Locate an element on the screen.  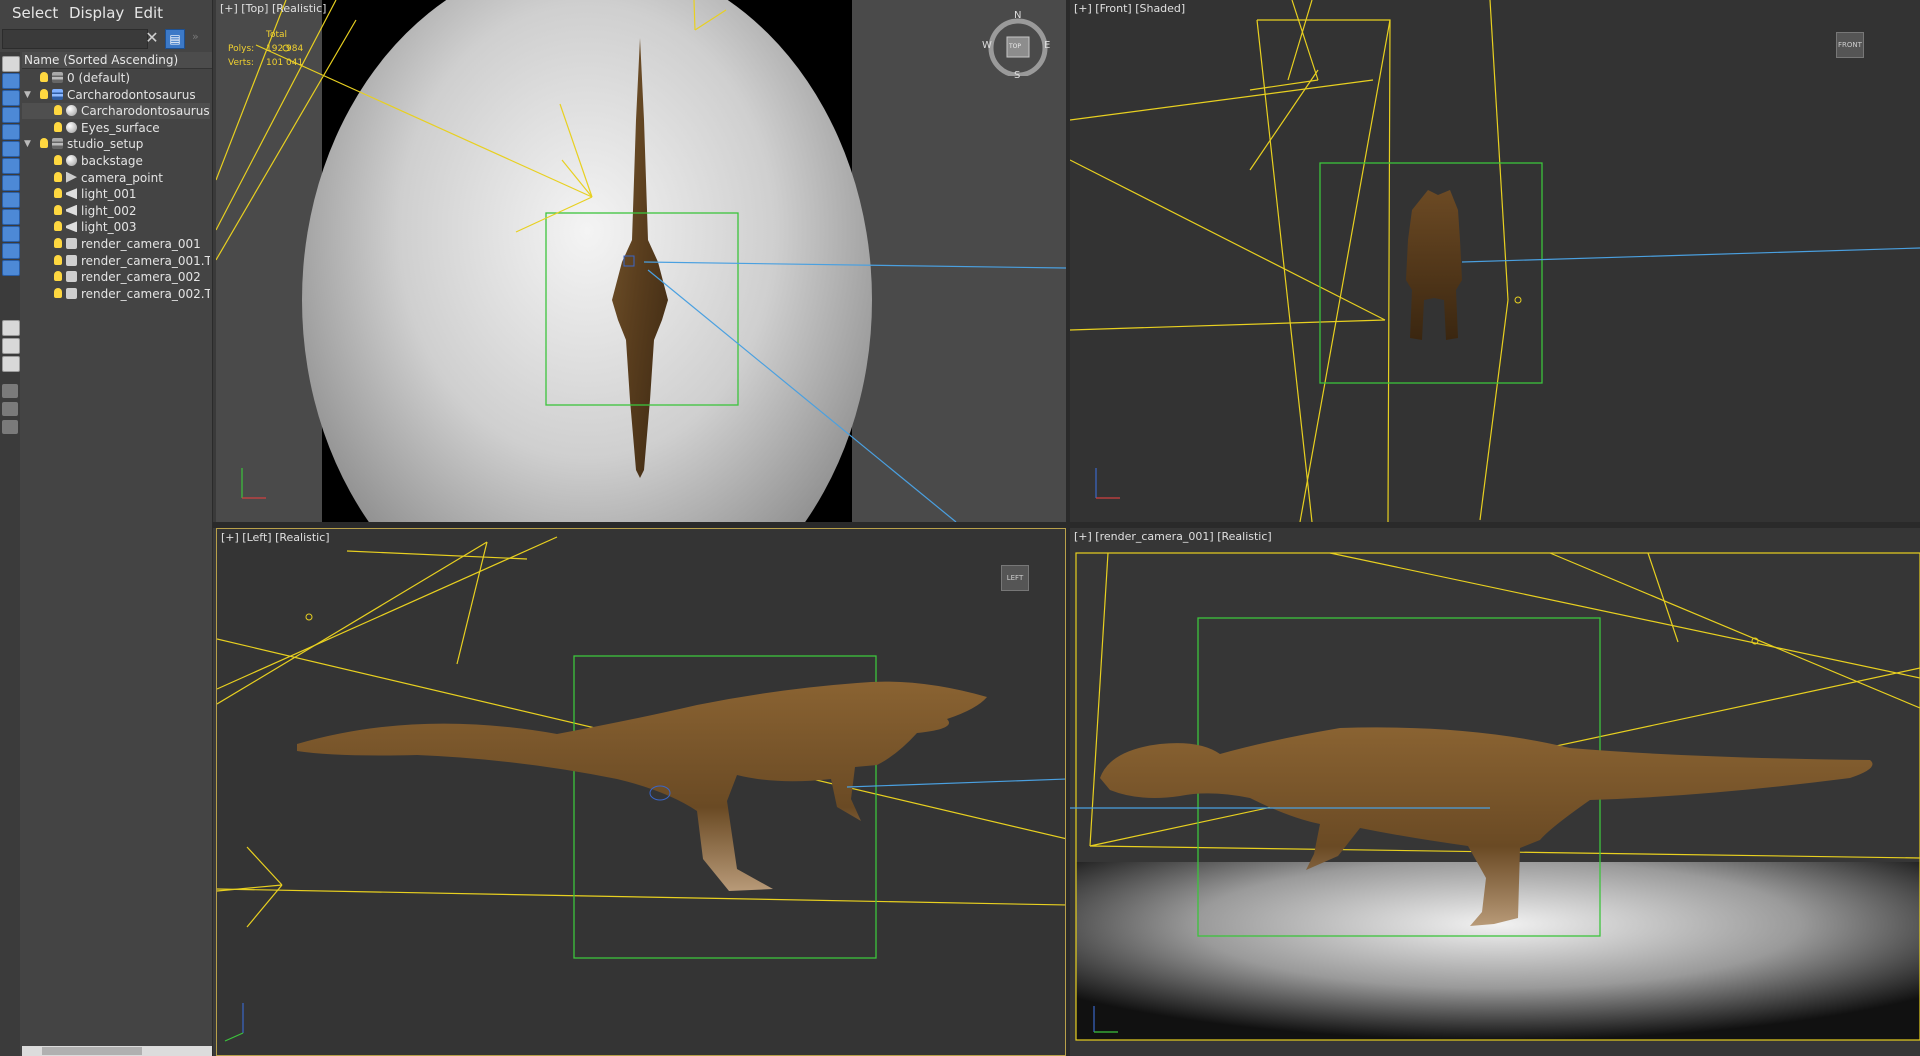
tree-row-label: render_camera_001 is located at coordinates (141, 244).